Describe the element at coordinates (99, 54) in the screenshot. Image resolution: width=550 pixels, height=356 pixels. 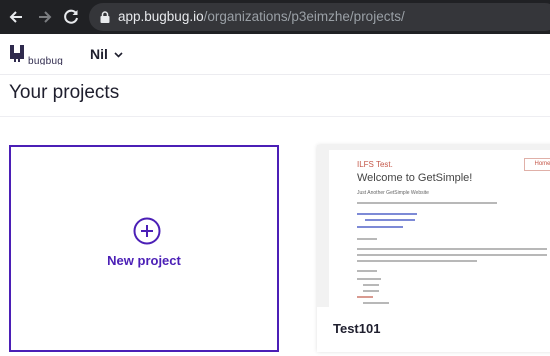
I see `workspace-name: Nil` at that location.